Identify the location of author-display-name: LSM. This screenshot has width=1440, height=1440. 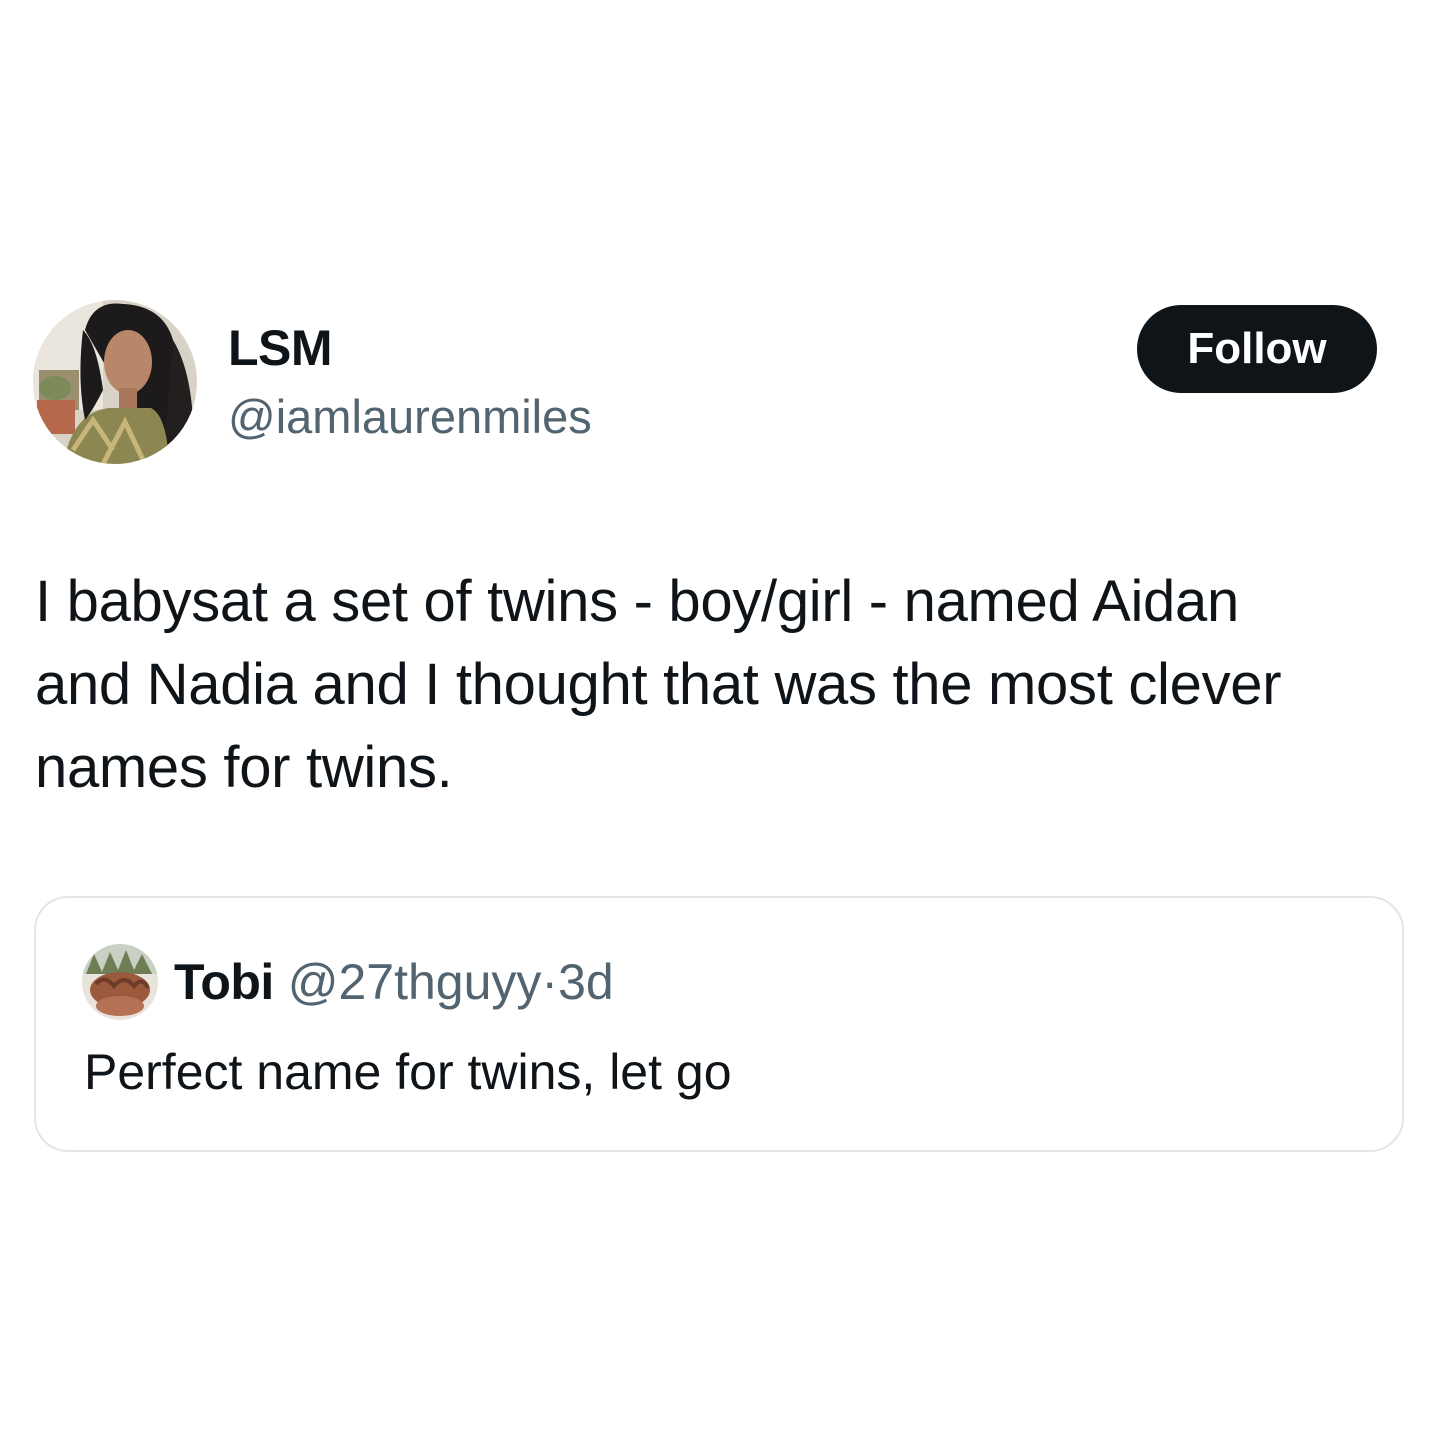
(280, 348).